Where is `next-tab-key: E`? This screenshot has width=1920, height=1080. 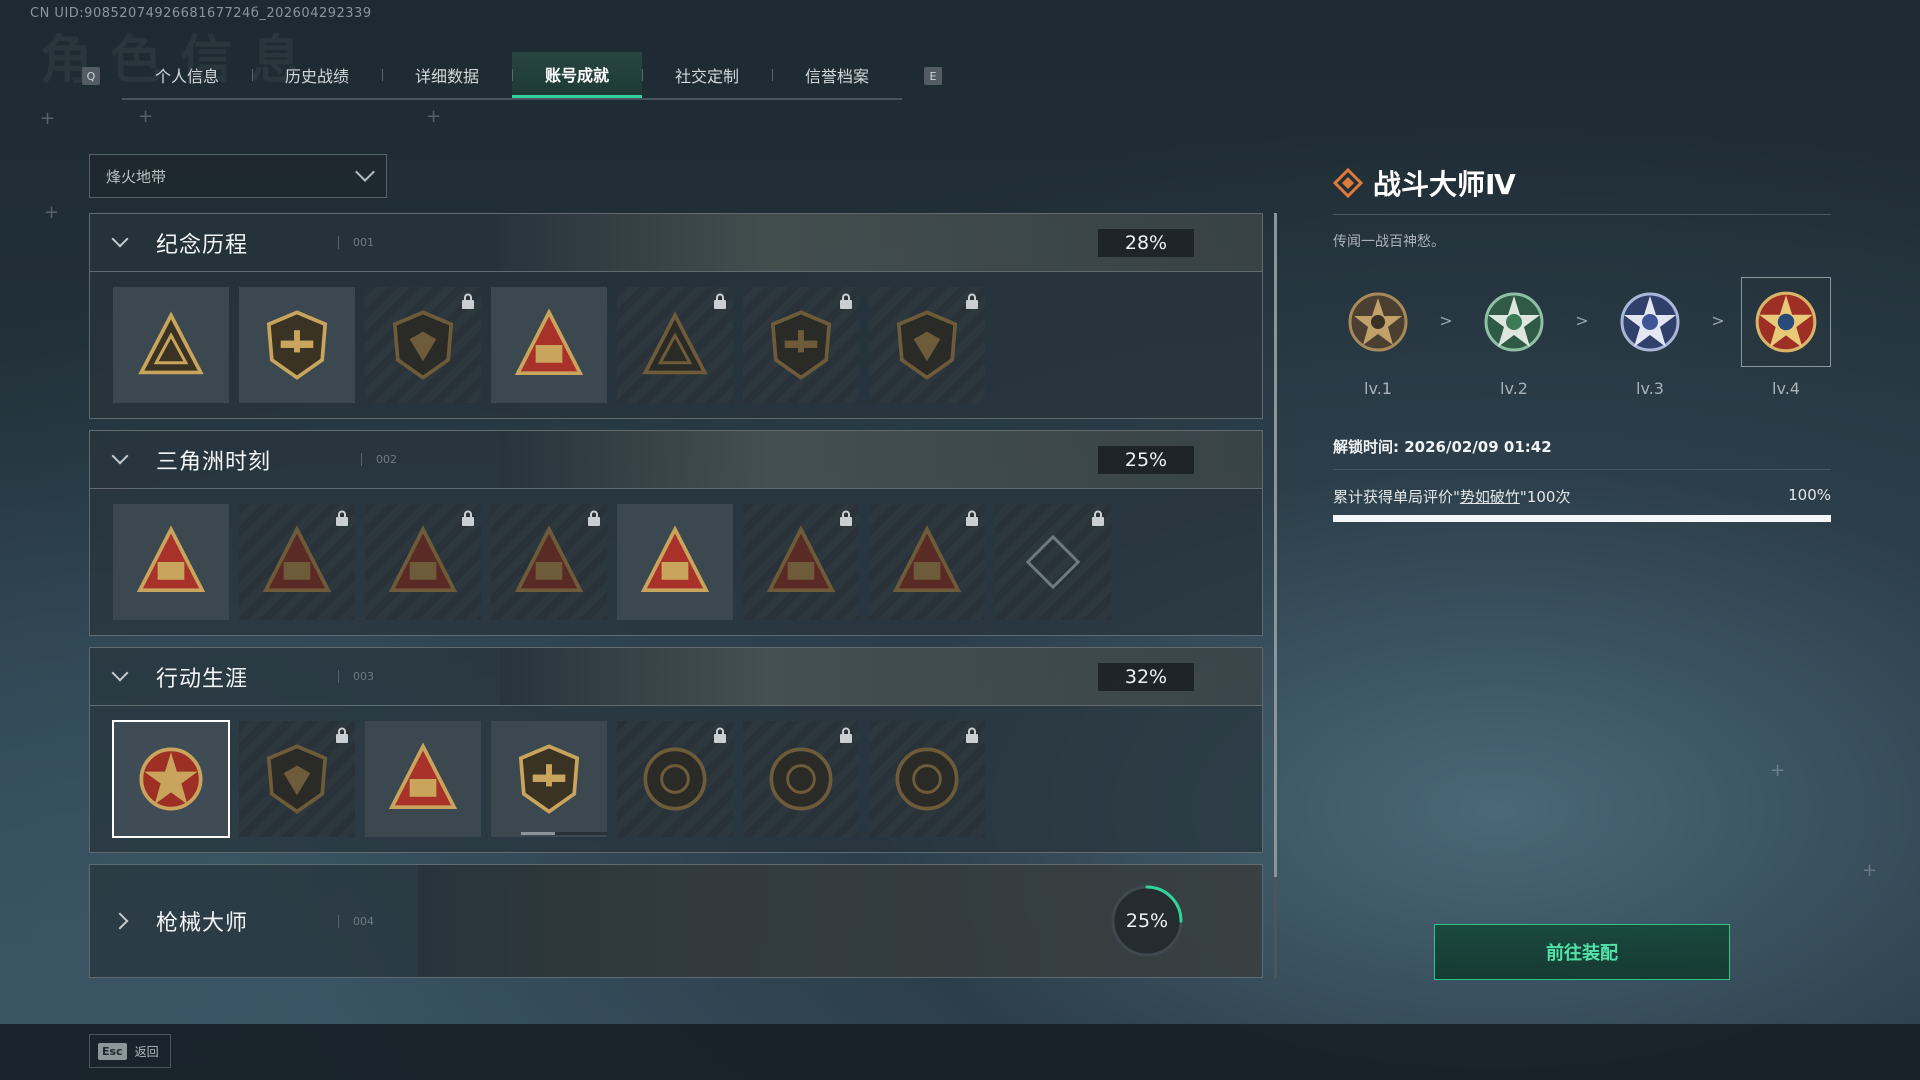 next-tab-key: E is located at coordinates (933, 76).